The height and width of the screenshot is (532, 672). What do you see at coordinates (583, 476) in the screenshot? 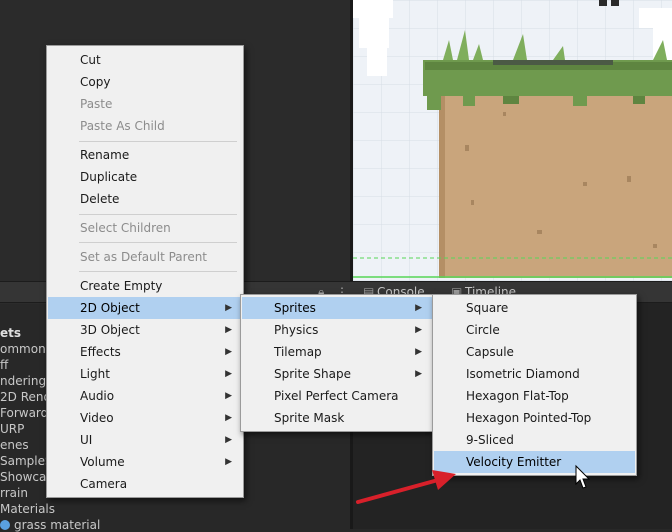
I see `mouse-cursor-icon` at bounding box center [583, 476].